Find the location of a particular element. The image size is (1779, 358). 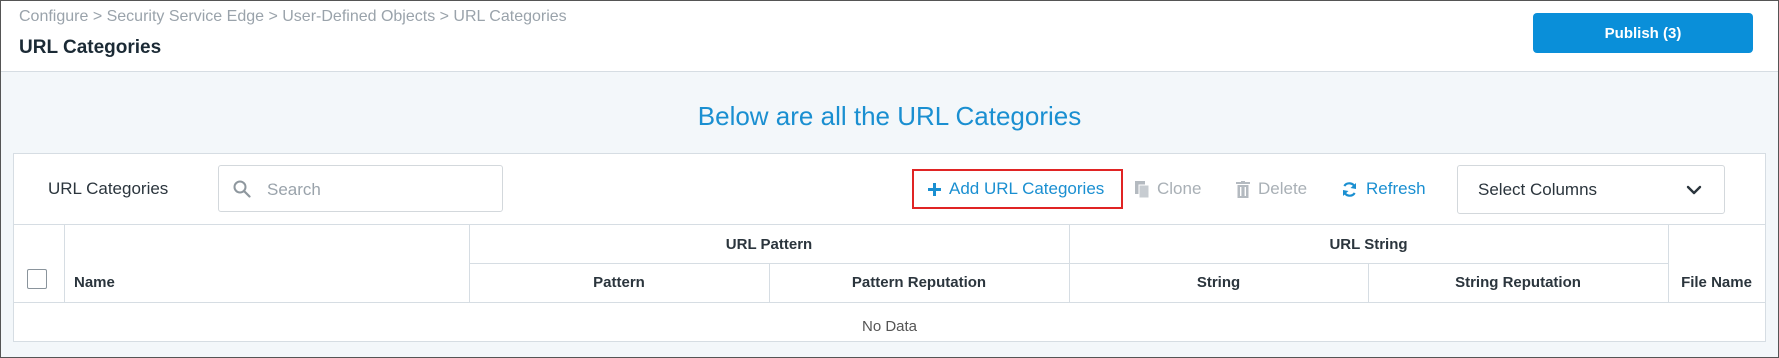

group-header-url-pattern: URL Pattern is located at coordinates (769, 244).